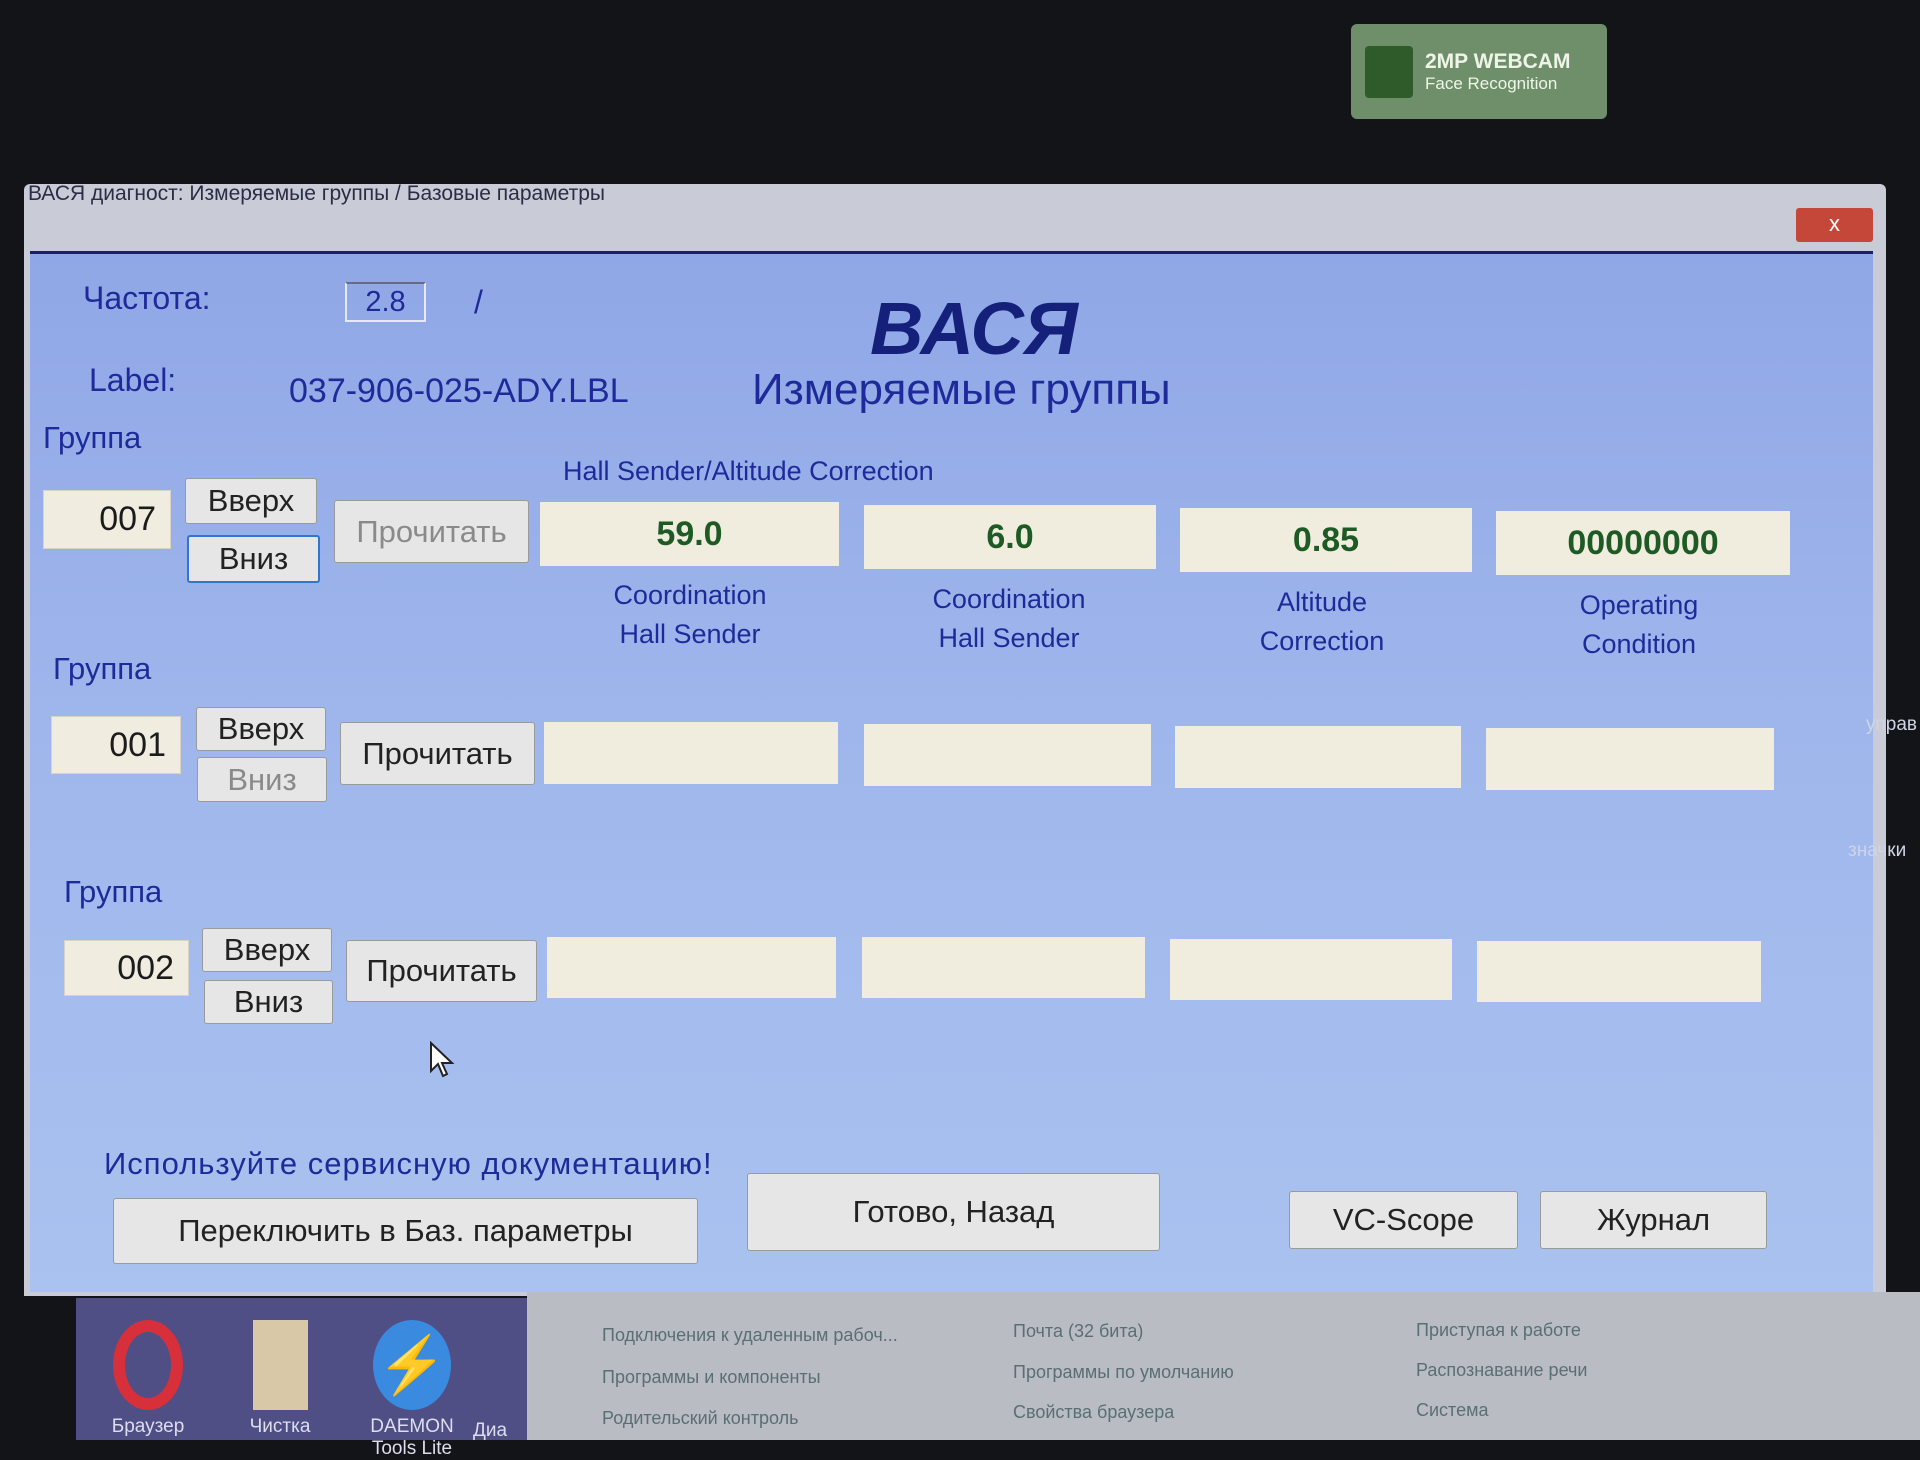  I want to click on mouse-cursor-icon, so click(442, 1059).